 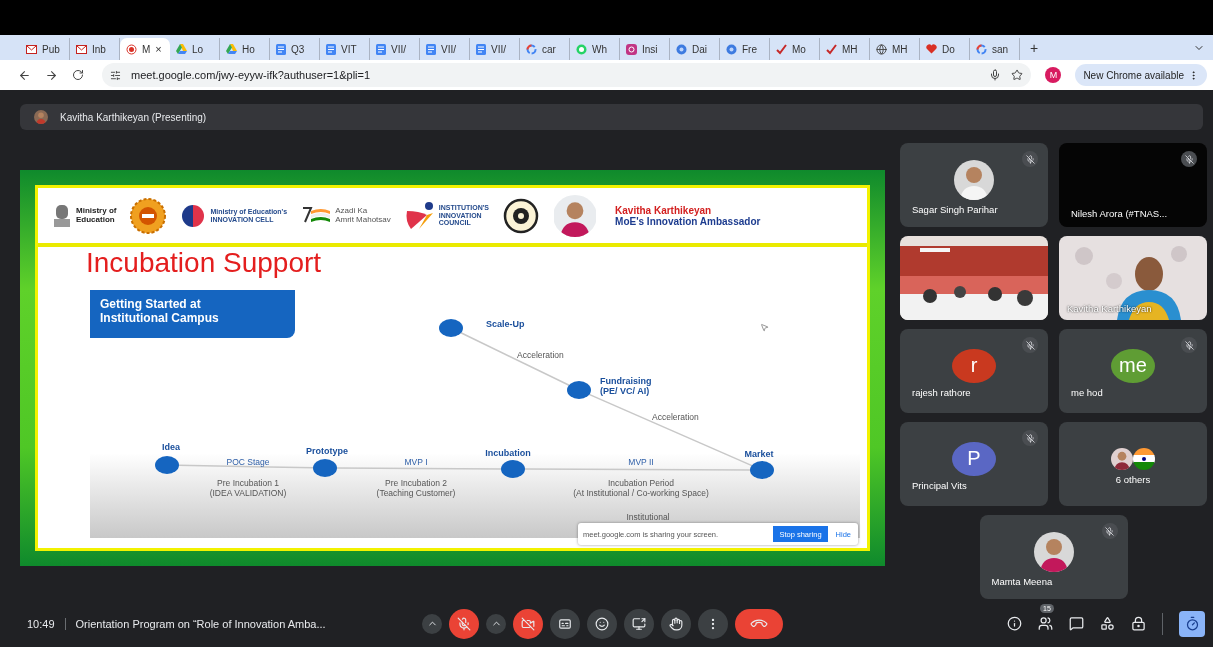 What do you see at coordinates (1034, 47) in the screenshot?
I see `new-tab-button: +` at bounding box center [1034, 47].